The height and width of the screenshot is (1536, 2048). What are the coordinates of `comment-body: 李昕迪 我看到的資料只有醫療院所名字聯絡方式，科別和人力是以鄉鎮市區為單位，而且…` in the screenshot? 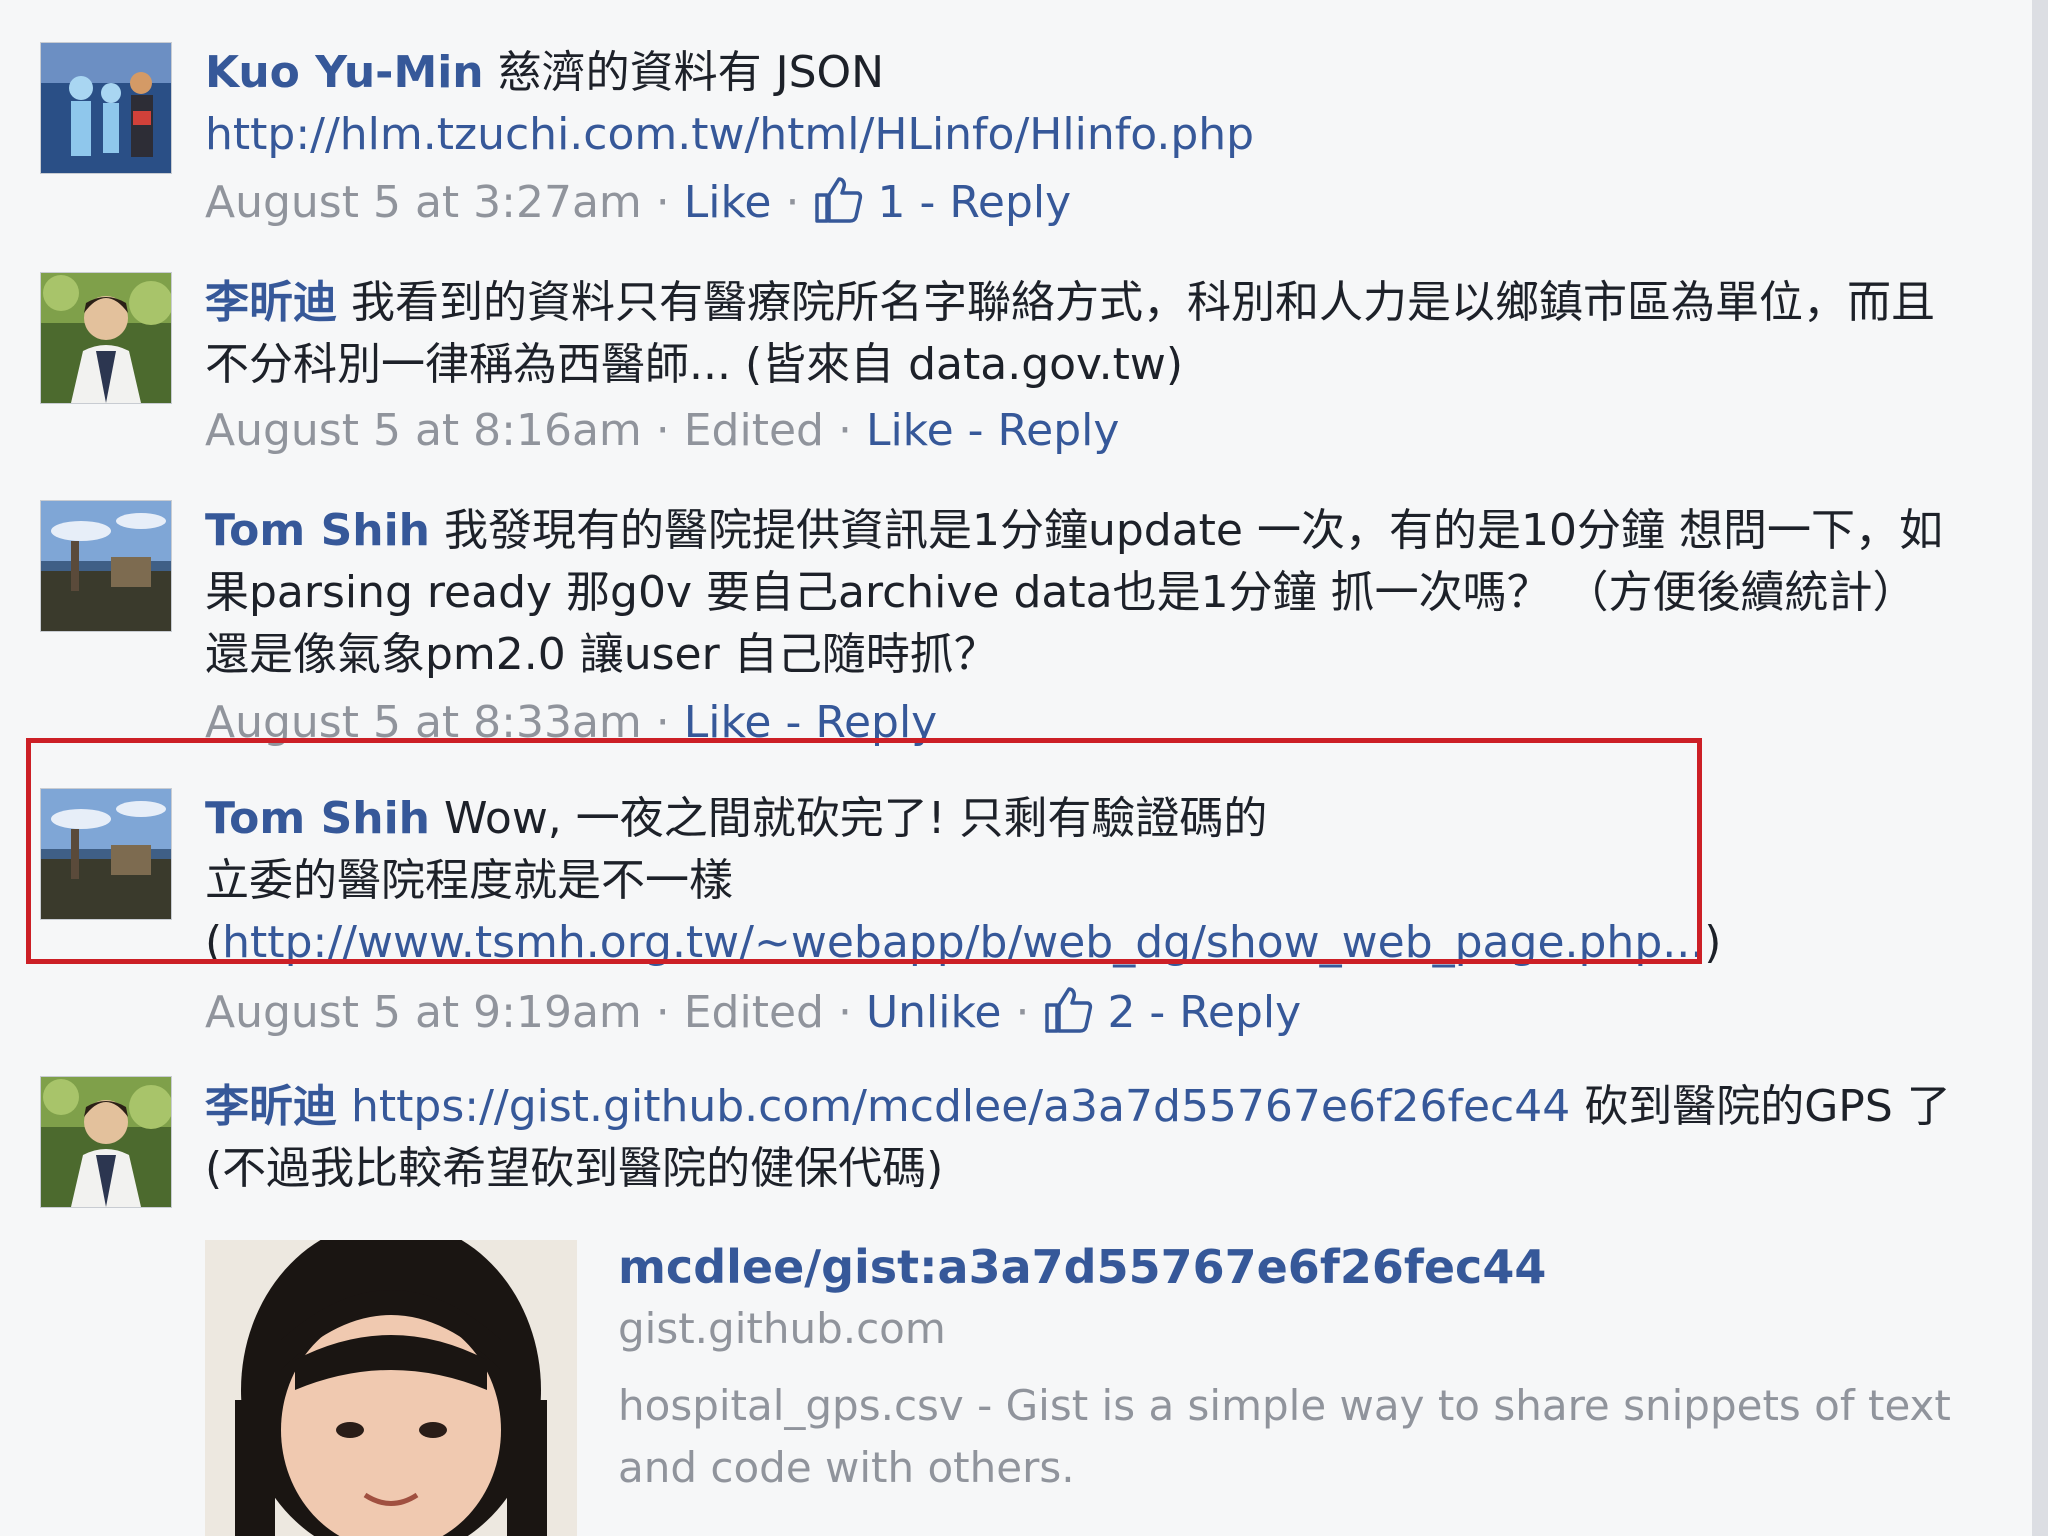 It's located at (1080, 334).